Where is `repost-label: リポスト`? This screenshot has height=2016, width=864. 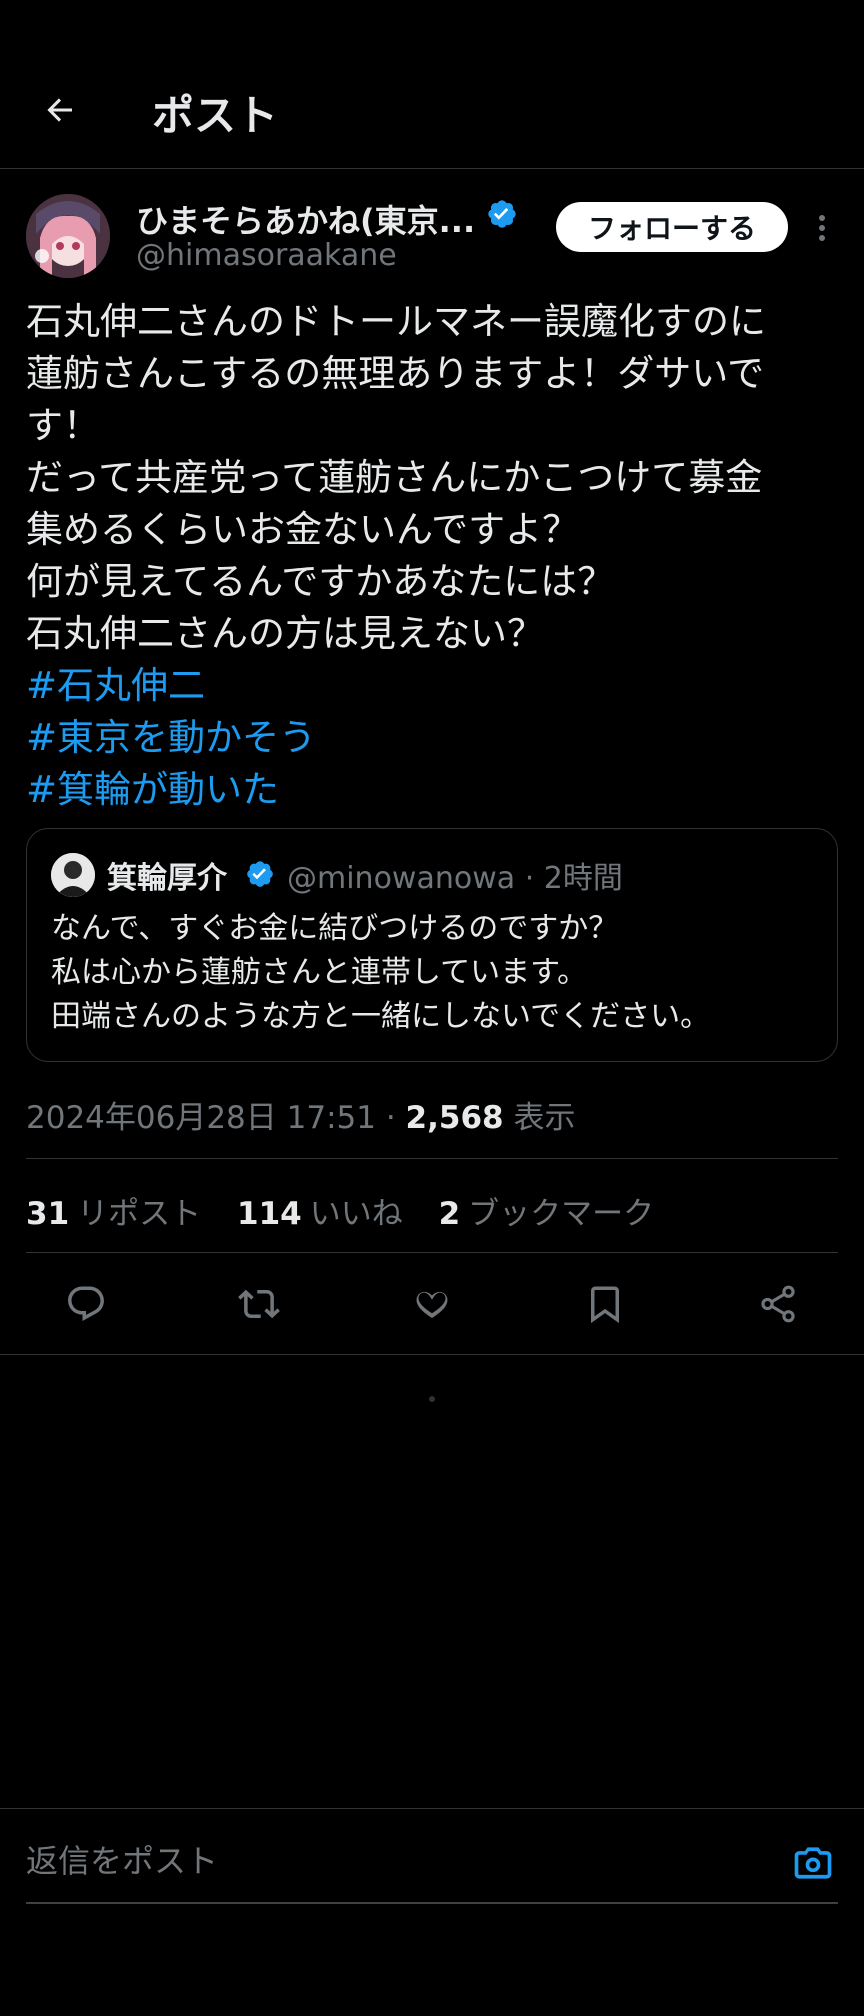
repost-label: リポスト is located at coordinates (139, 1214).